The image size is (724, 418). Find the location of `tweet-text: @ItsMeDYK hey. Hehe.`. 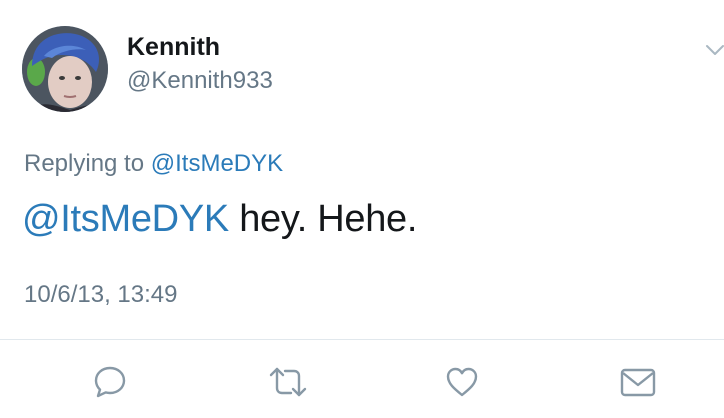

tweet-text: @ItsMeDYK hey. Hehe. is located at coordinates (219, 219).